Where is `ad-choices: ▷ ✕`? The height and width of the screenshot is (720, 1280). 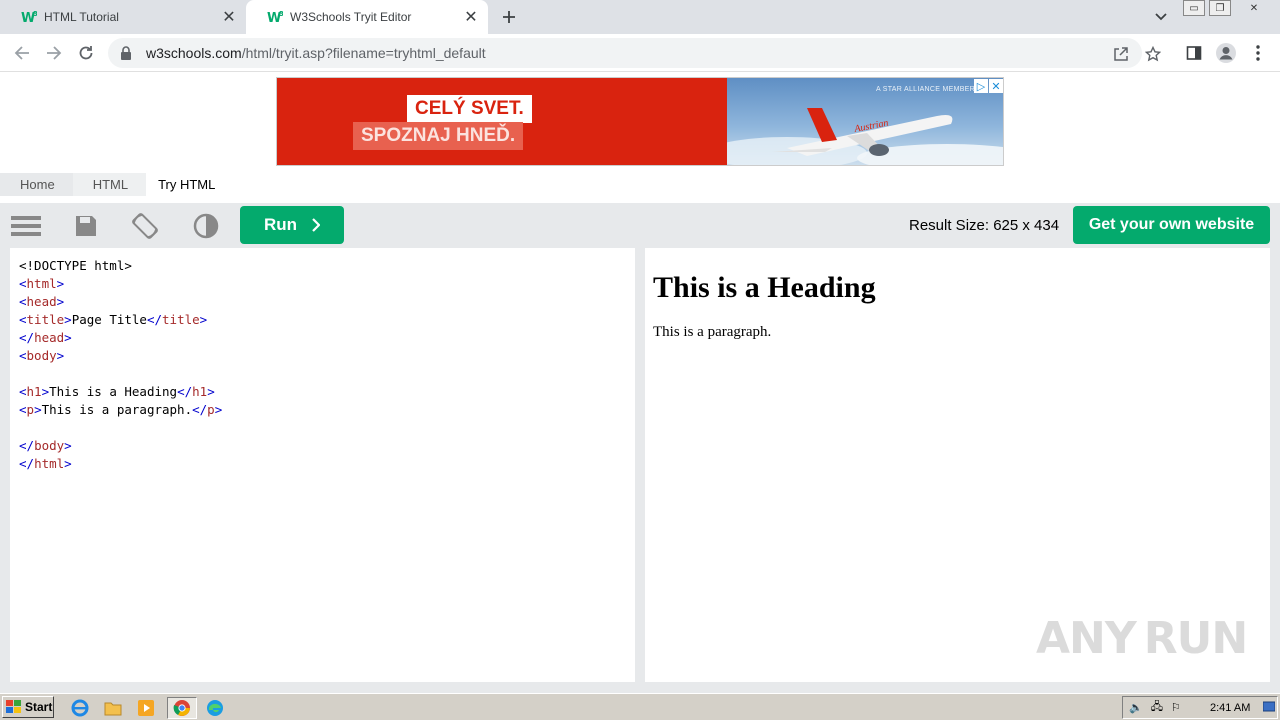
ad-choices: ▷ ✕ is located at coordinates (988, 86).